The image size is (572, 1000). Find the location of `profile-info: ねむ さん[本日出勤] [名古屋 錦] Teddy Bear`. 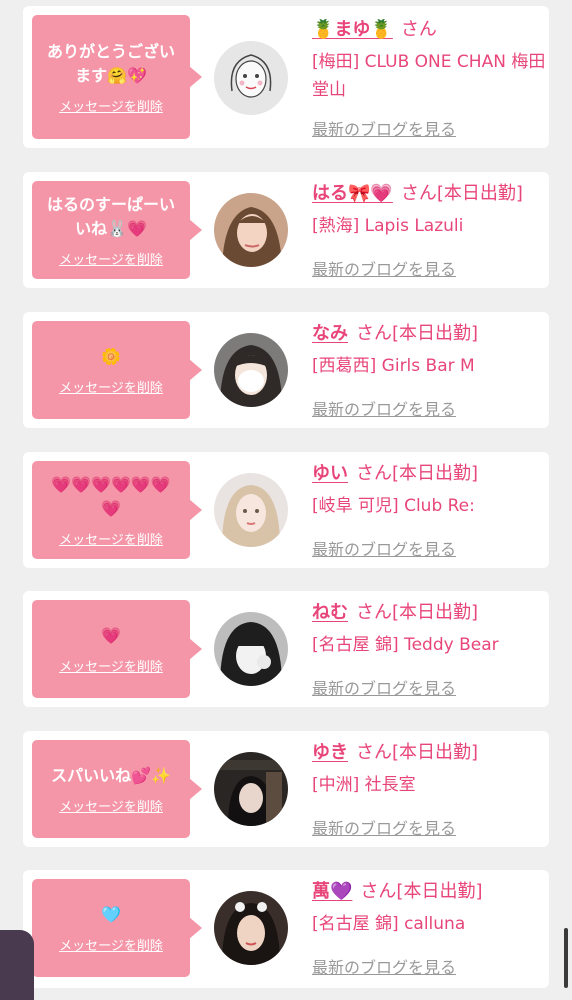

profile-info: ねむ さん[本日出勤] [名古屋 錦] Teddy Bear is located at coordinates (429, 630).